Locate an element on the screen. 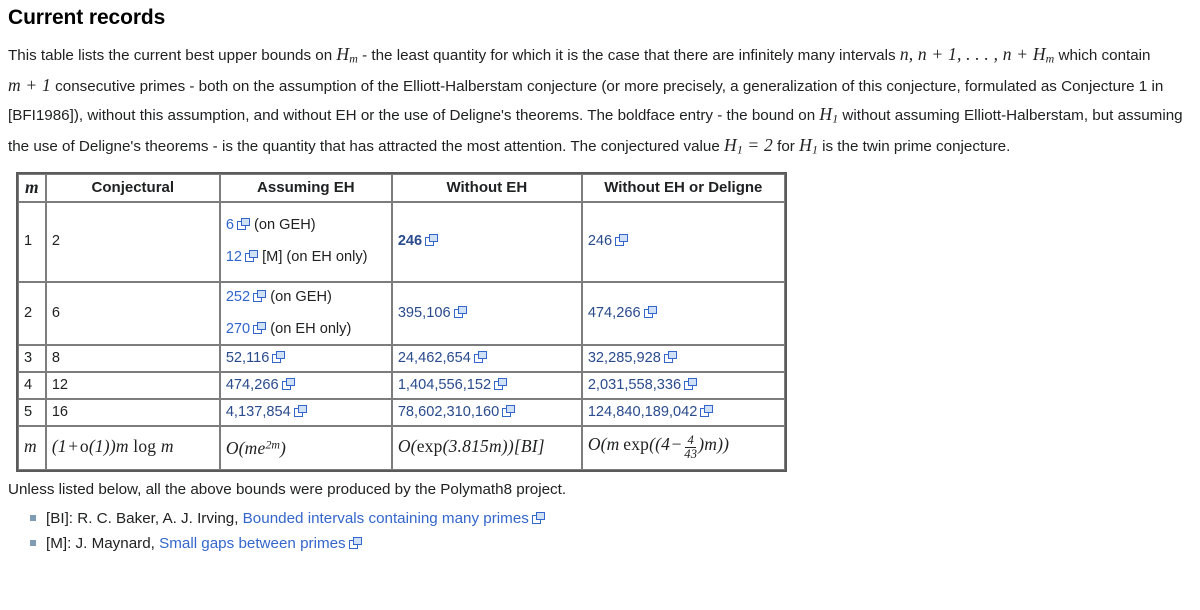 The width and height of the screenshot is (1200, 610). table-row: 4 12 474,266 1,404,556,152 2,031,558,336 is located at coordinates (401, 385).